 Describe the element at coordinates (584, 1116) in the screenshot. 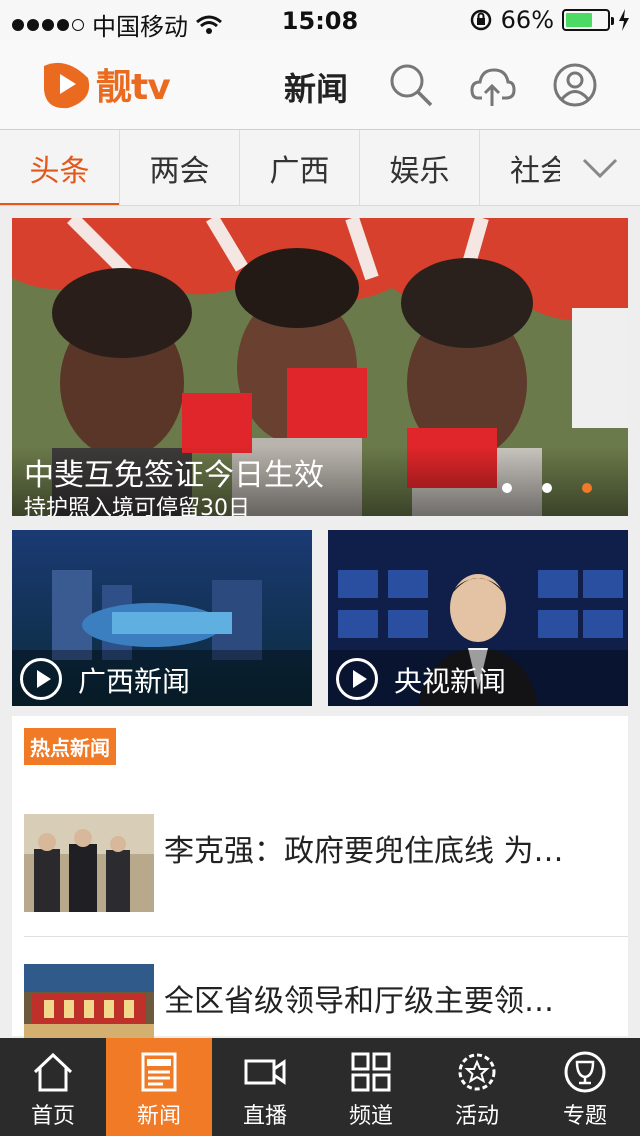

I see `tabbar-label: 专题` at that location.